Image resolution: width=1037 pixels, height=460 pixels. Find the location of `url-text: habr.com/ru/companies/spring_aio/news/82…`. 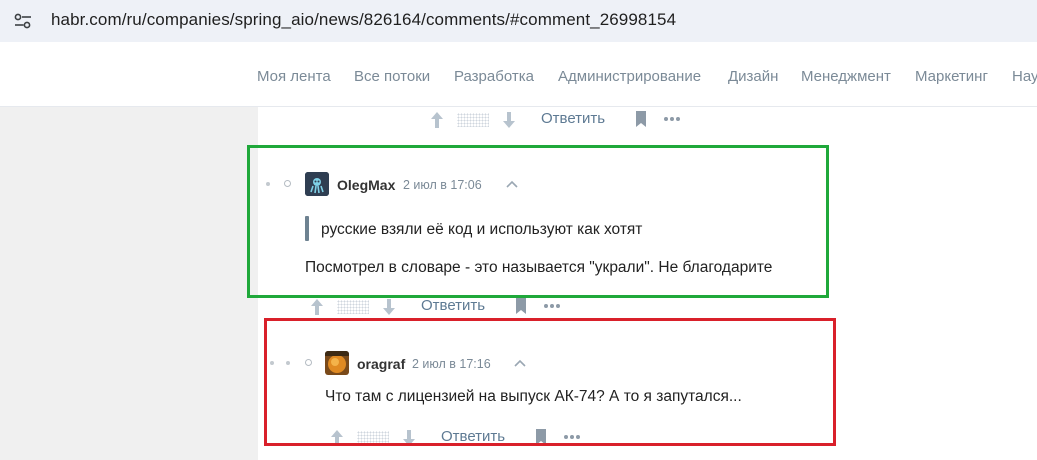

url-text: habr.com/ru/companies/spring_aio/news/82… is located at coordinates (363, 20).